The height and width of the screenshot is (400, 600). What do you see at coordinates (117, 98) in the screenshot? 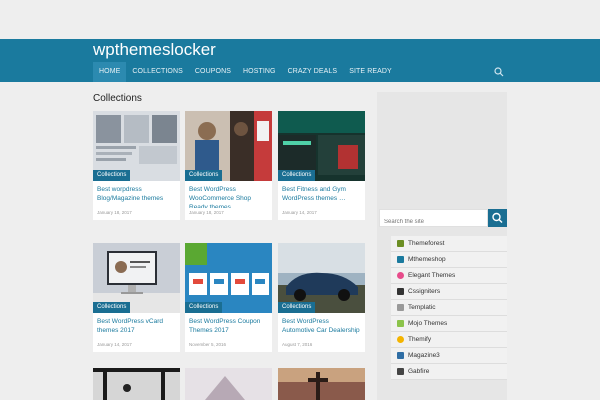
I see `page-title: Collections` at bounding box center [117, 98].